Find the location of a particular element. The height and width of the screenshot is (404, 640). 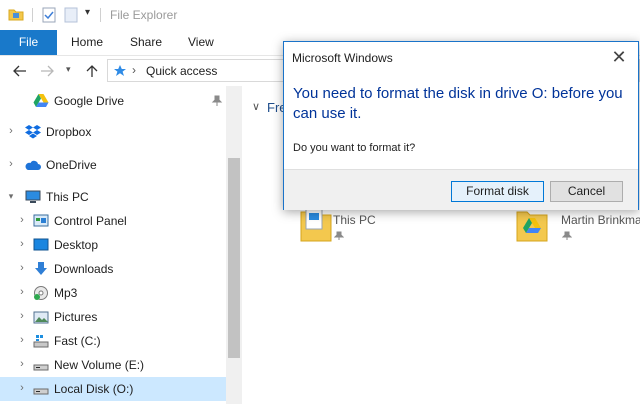

close-icon: ✕ is located at coordinates (619, 57).